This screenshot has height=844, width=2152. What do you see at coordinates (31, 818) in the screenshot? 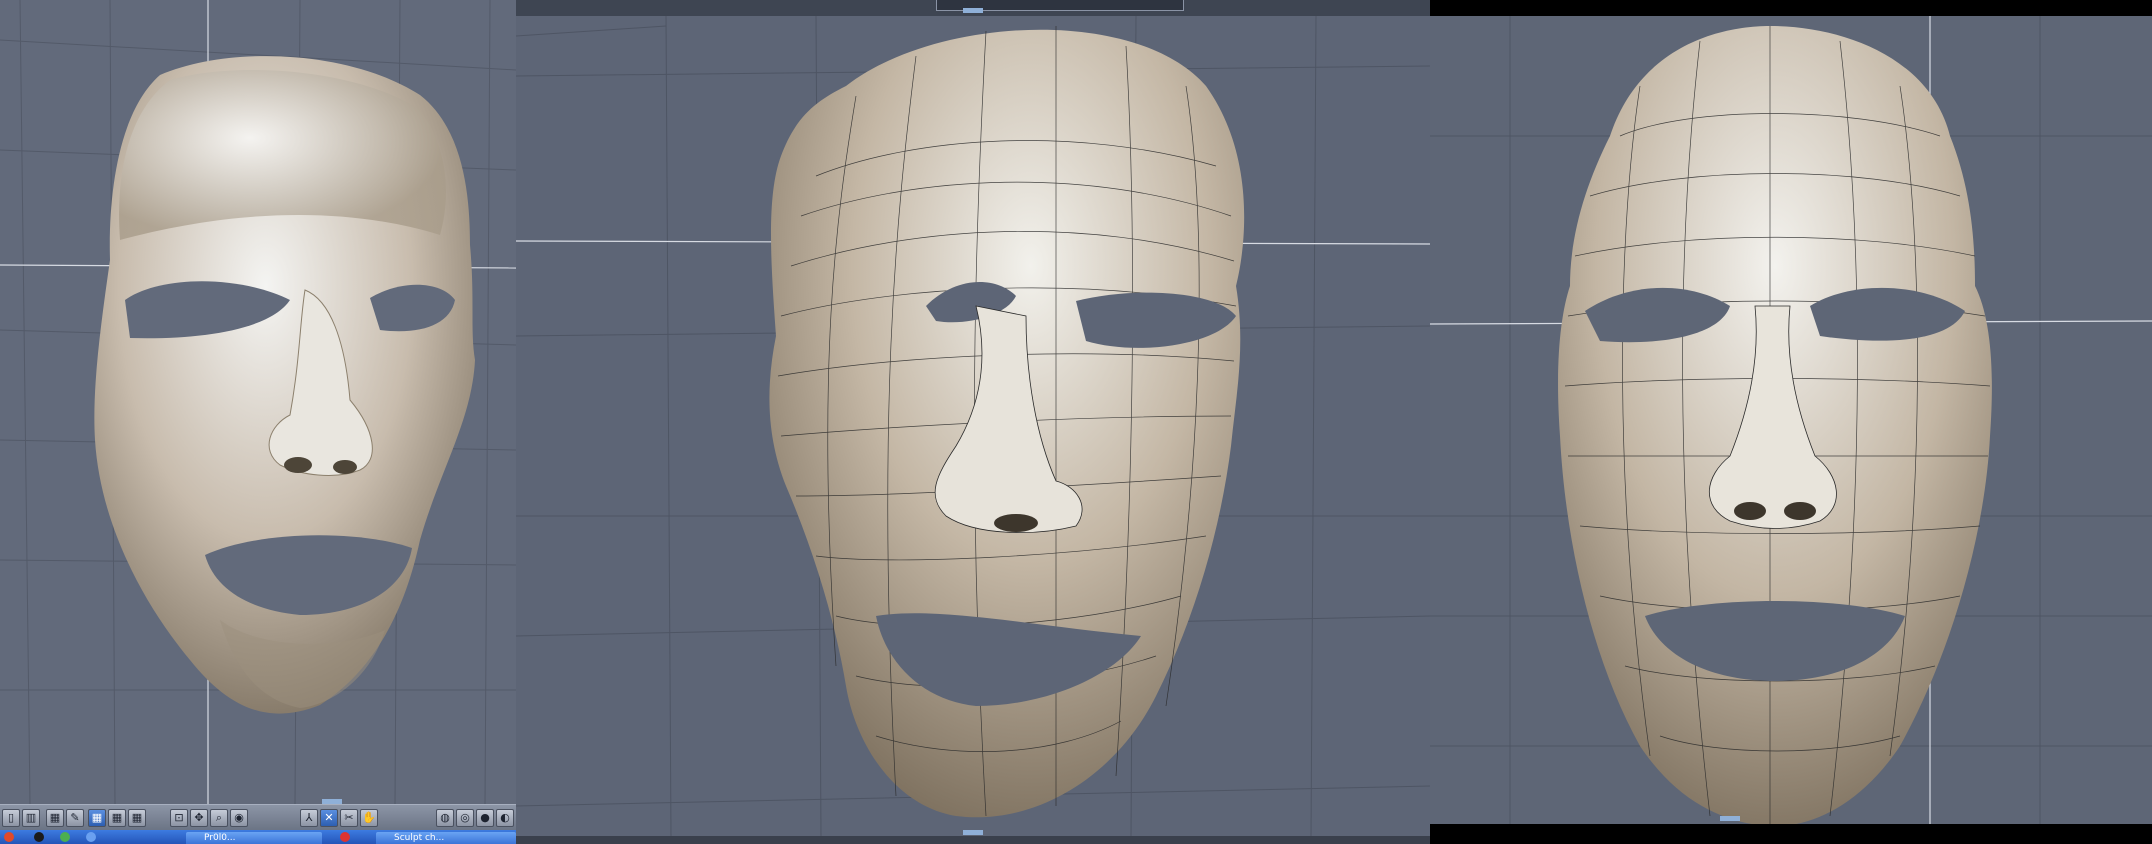
I see `layout-icon: ▥` at bounding box center [31, 818].